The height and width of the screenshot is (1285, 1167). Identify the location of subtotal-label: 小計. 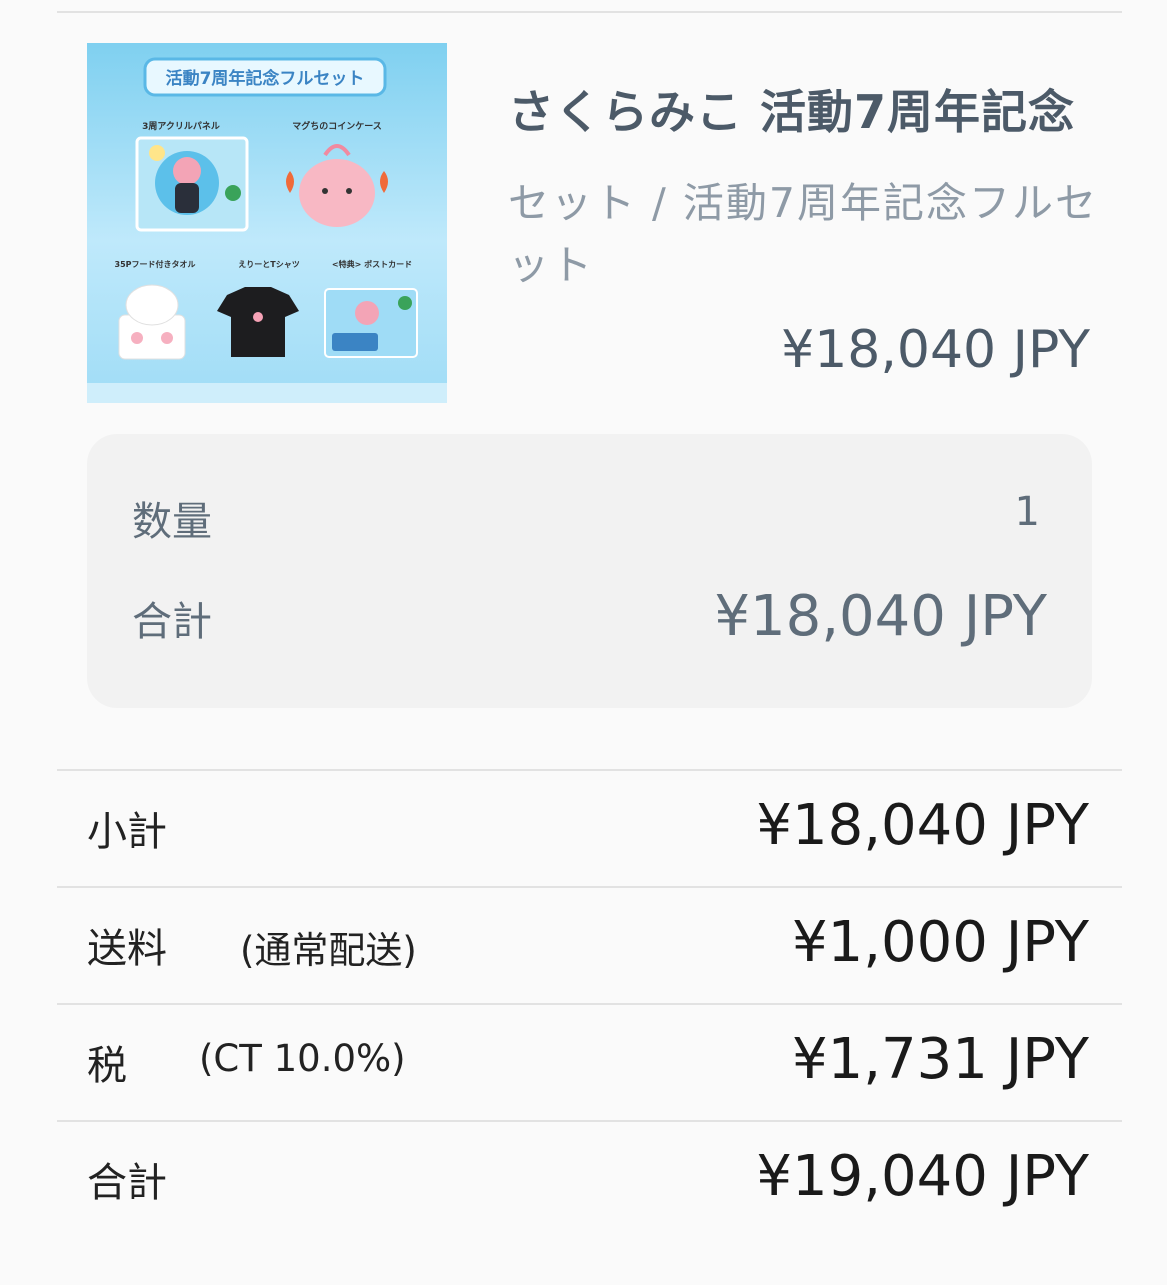
(127, 832).